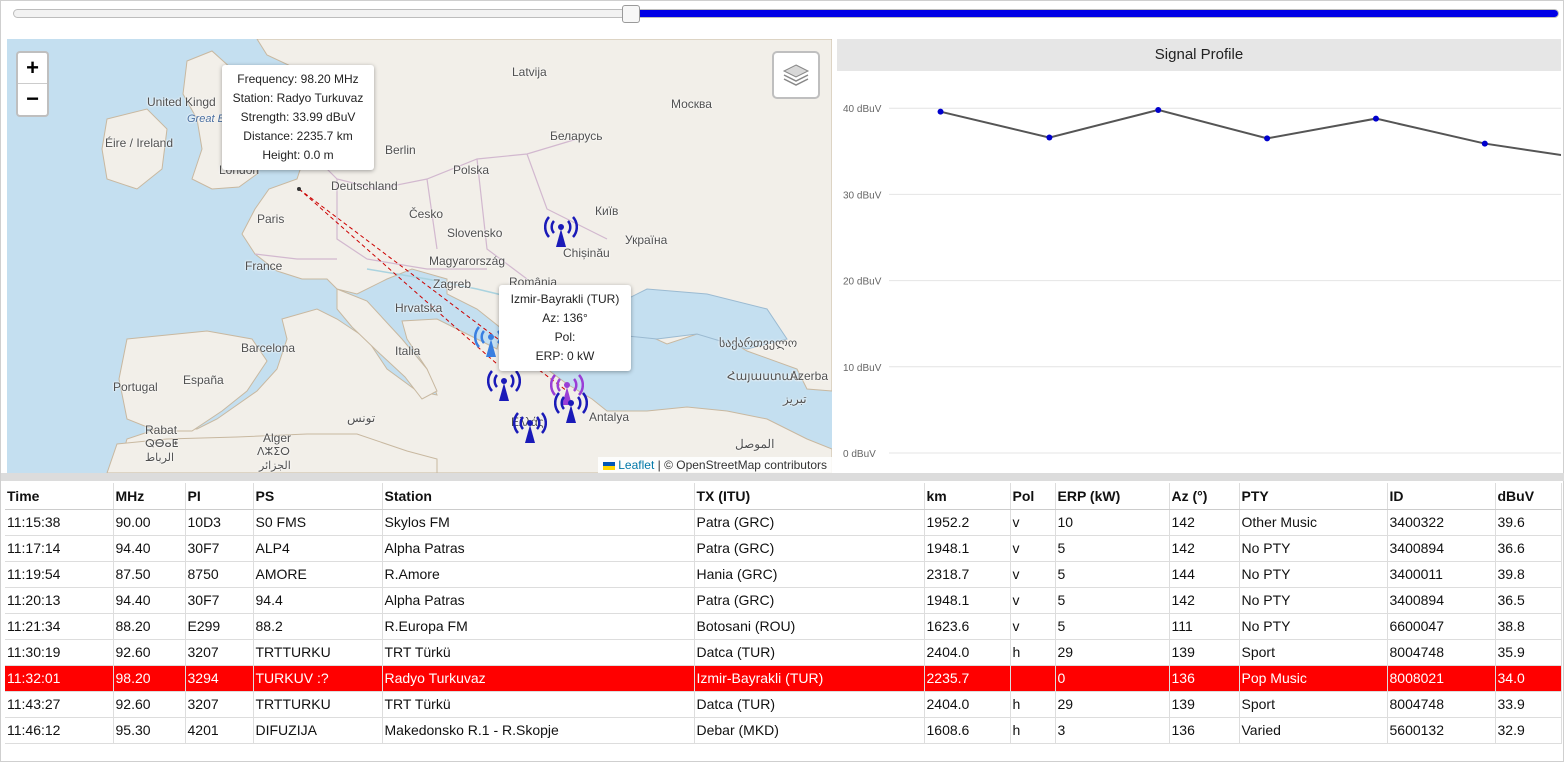 The image size is (1564, 762). What do you see at coordinates (1112, 548) in the screenshot?
I see `table-cell: 5` at bounding box center [1112, 548].